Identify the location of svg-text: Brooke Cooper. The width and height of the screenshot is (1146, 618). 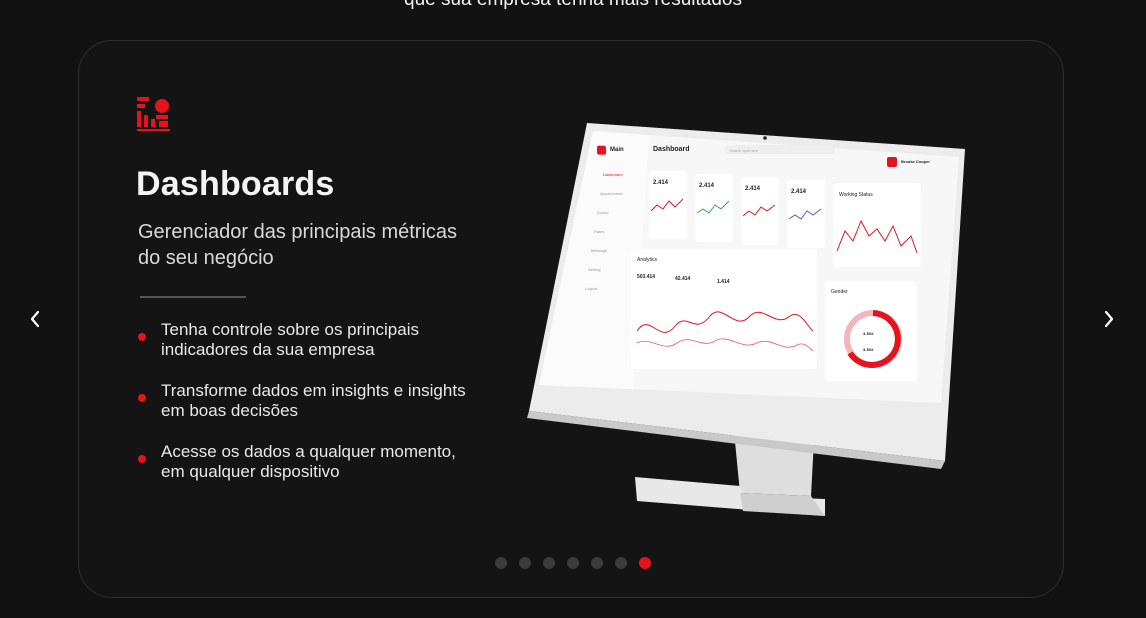
(915, 161).